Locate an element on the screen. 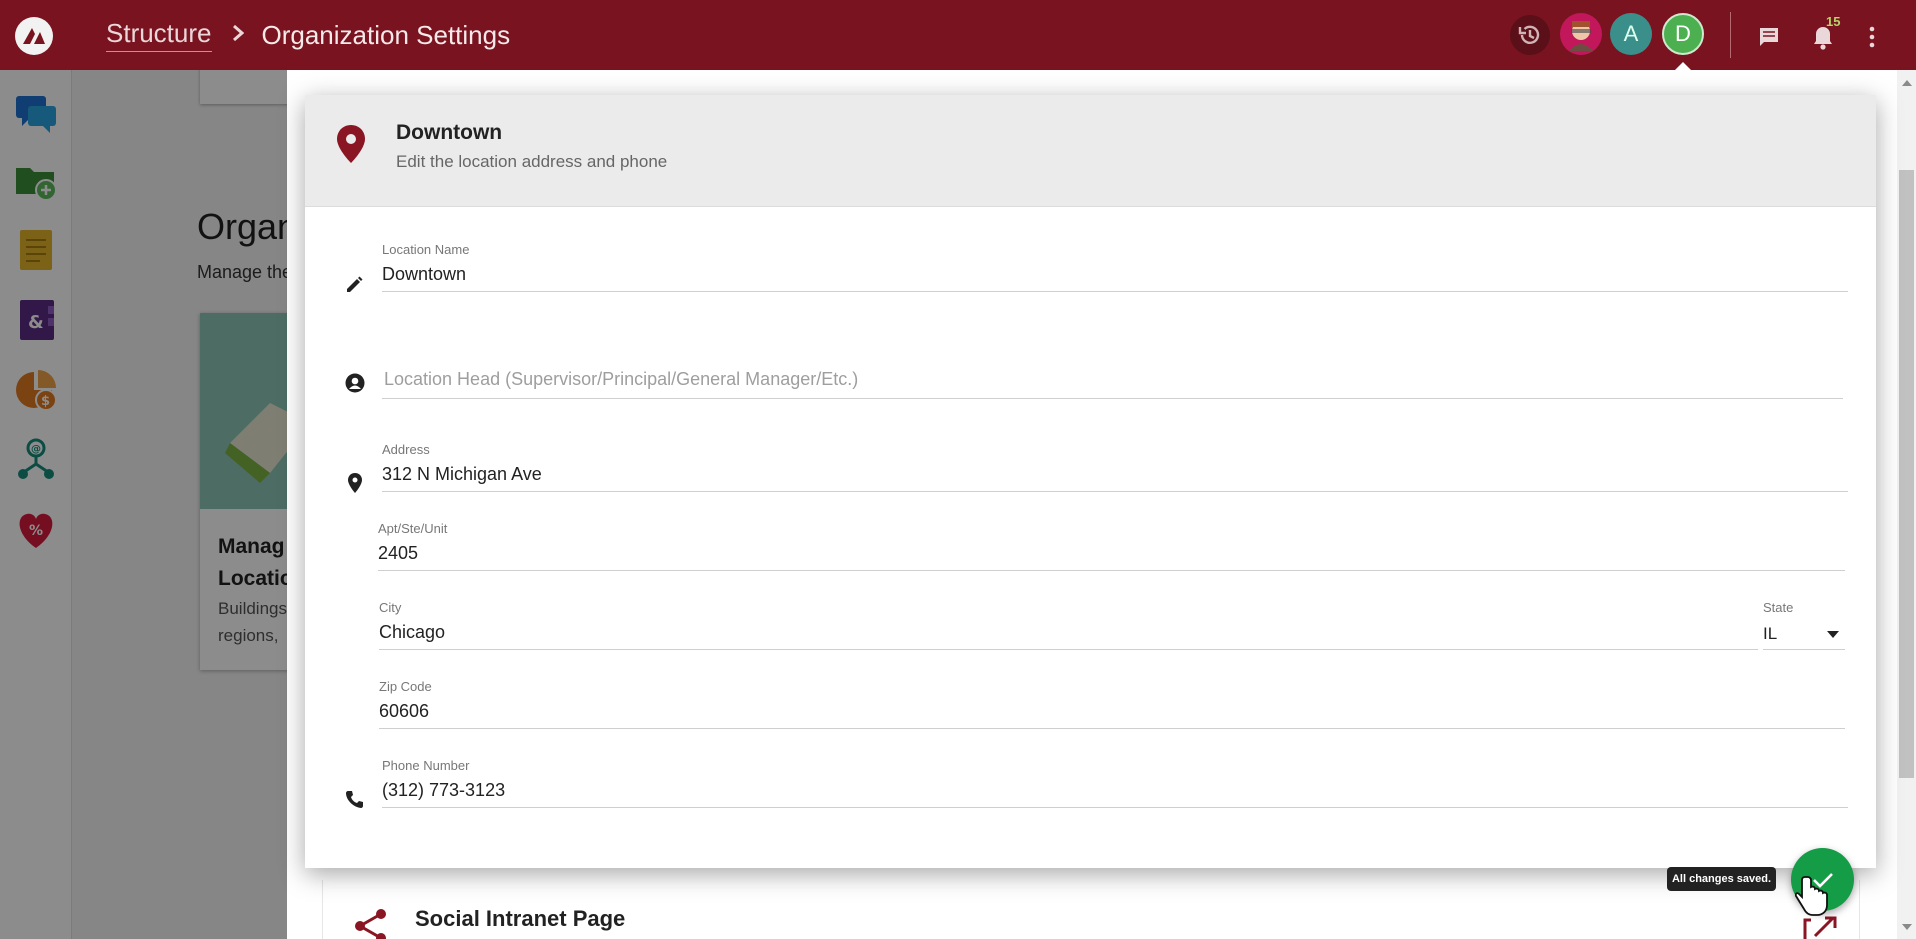  open-external-icon is located at coordinates (1821, 927).